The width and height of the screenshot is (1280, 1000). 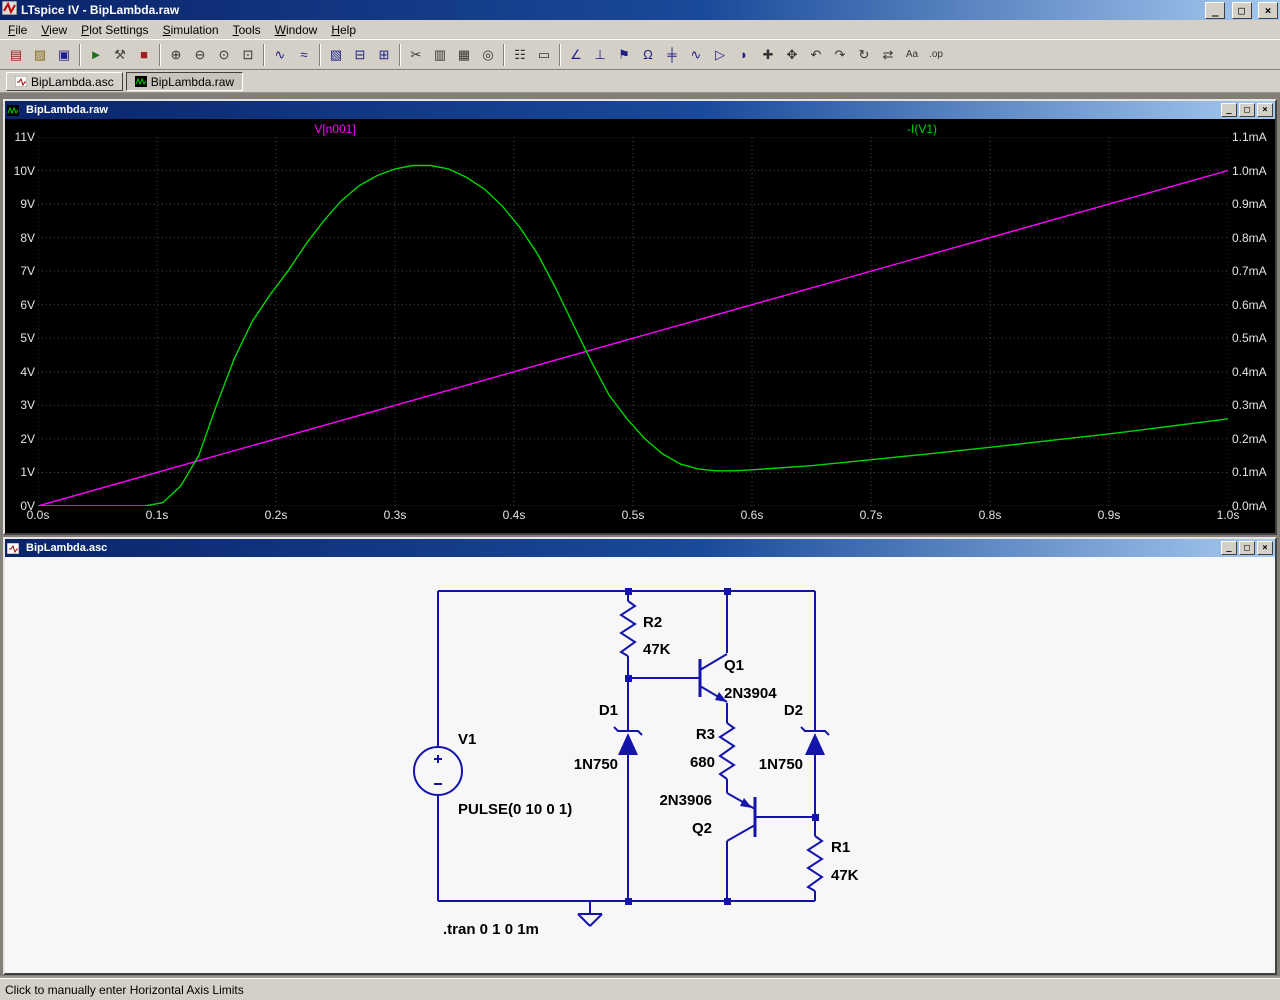 I want to click on toolbar-separator, so click(x=264, y=54).